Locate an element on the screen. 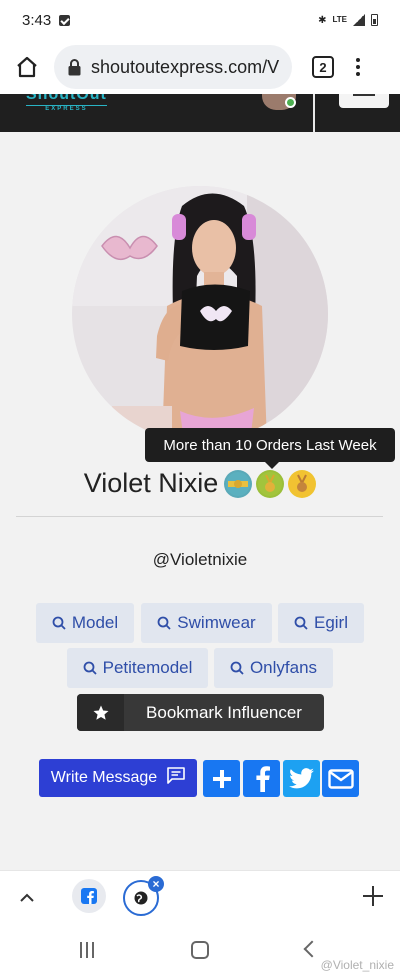 Image resolution: width=400 pixels, height=977 pixels. lock-icon is located at coordinates (74, 67).